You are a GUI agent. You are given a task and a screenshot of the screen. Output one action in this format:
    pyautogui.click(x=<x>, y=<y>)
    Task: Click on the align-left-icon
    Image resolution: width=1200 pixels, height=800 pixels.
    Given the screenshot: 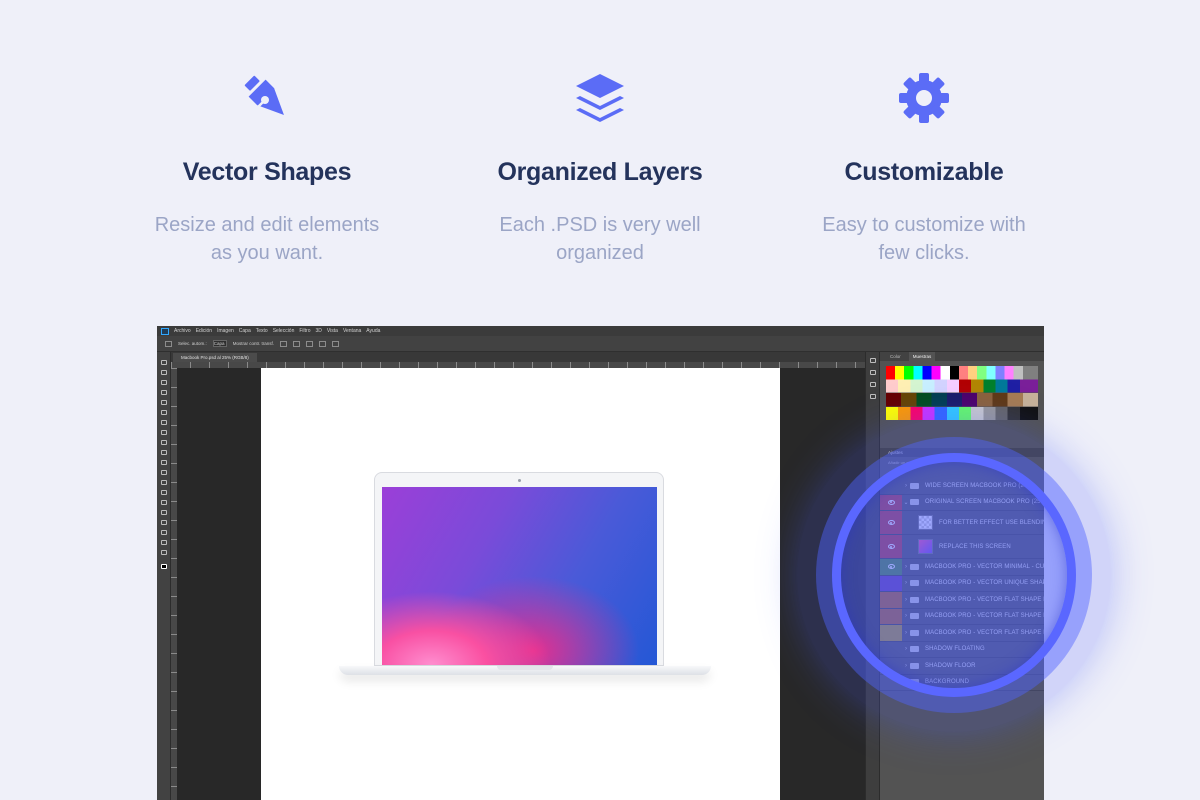 What is the action you would take?
    pyautogui.click(x=284, y=343)
    